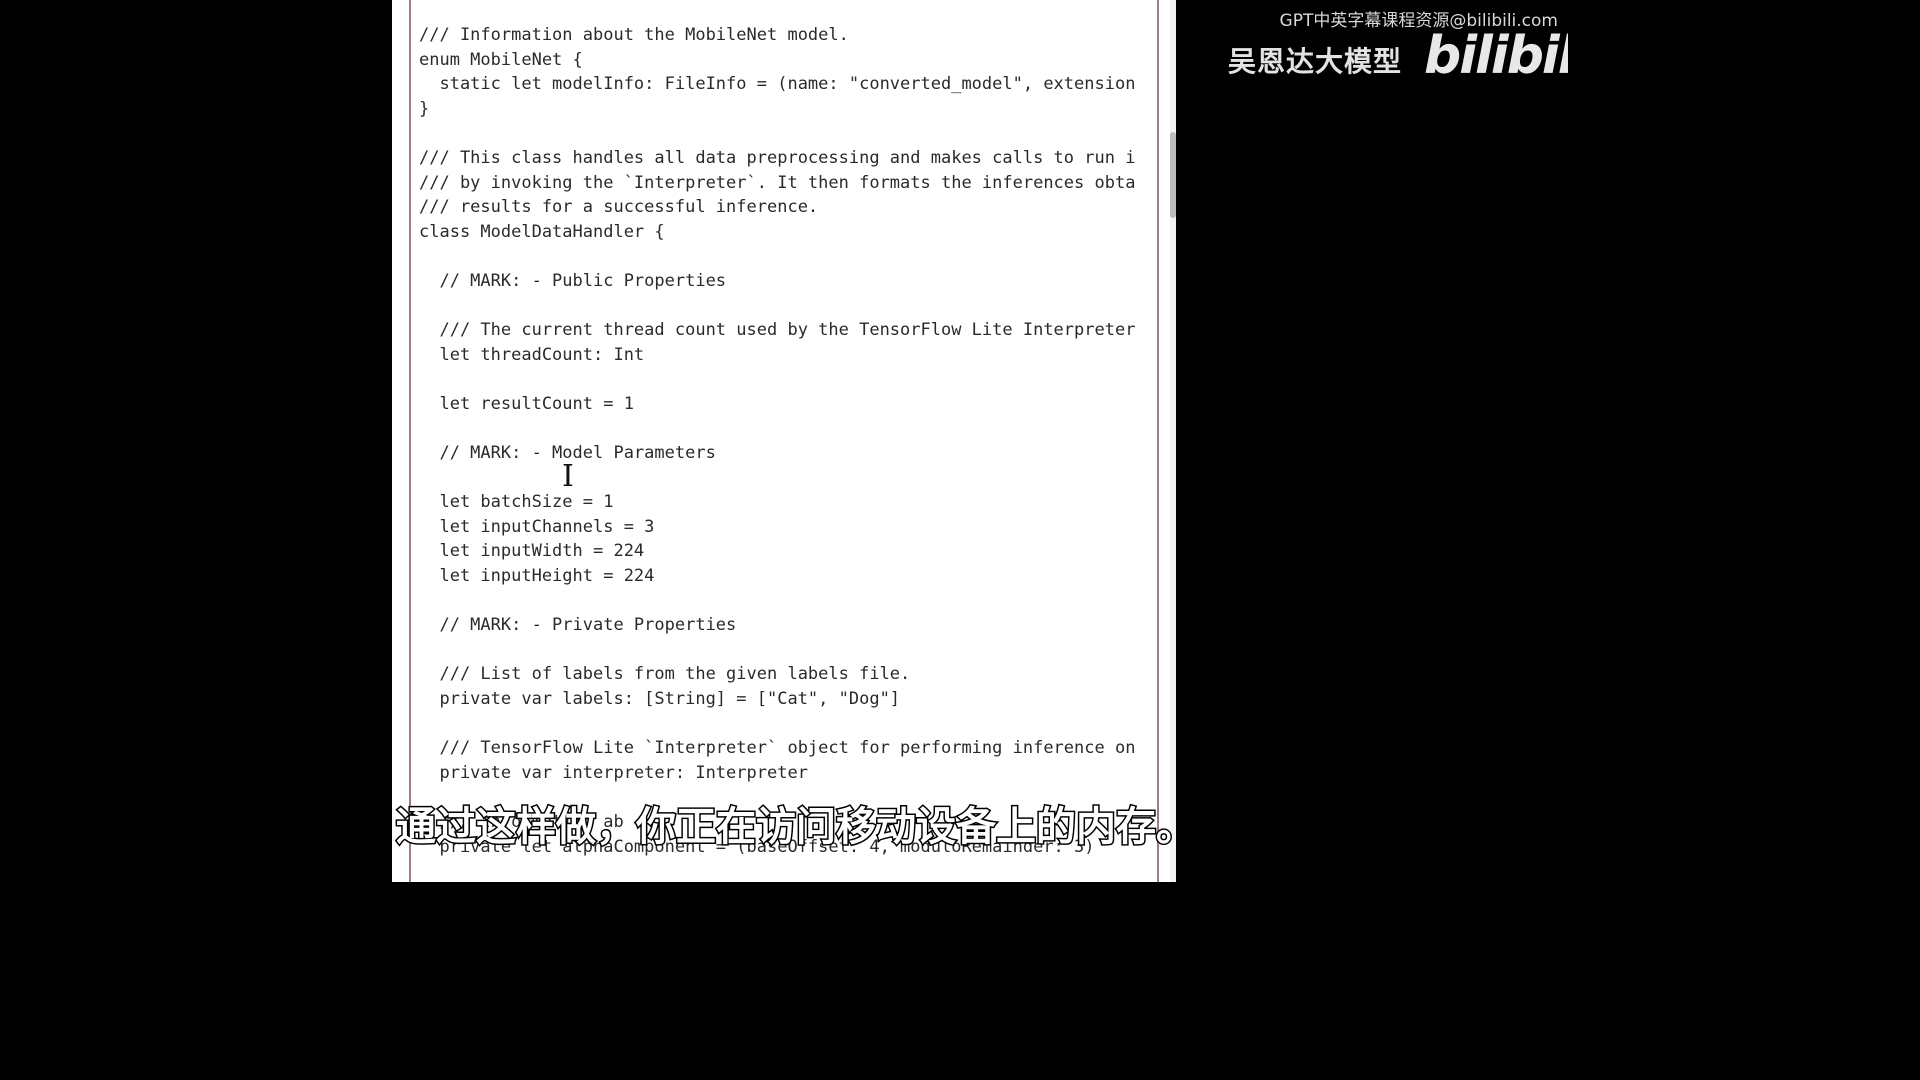 The width and height of the screenshot is (1920, 1080). What do you see at coordinates (788, 773) in the screenshot?
I see `code-line: private var interpreter: Interpreter` at bounding box center [788, 773].